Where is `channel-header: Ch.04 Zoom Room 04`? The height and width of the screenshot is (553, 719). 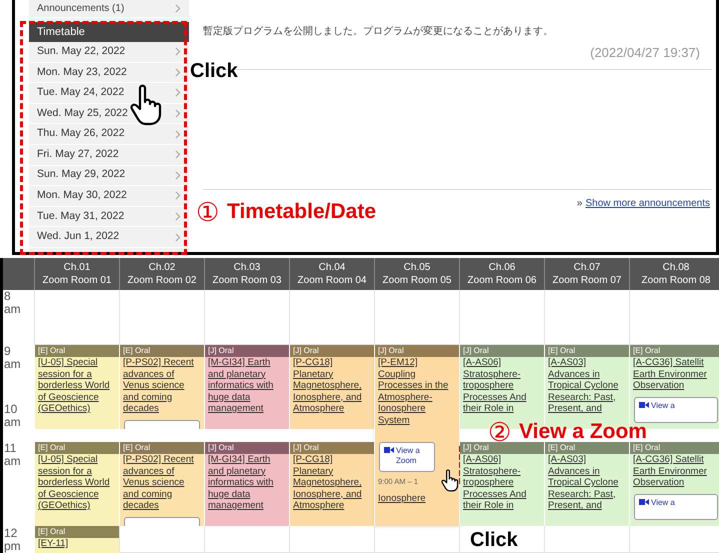
channel-header: Ch.04 Zoom Room 04 is located at coordinates (331, 274).